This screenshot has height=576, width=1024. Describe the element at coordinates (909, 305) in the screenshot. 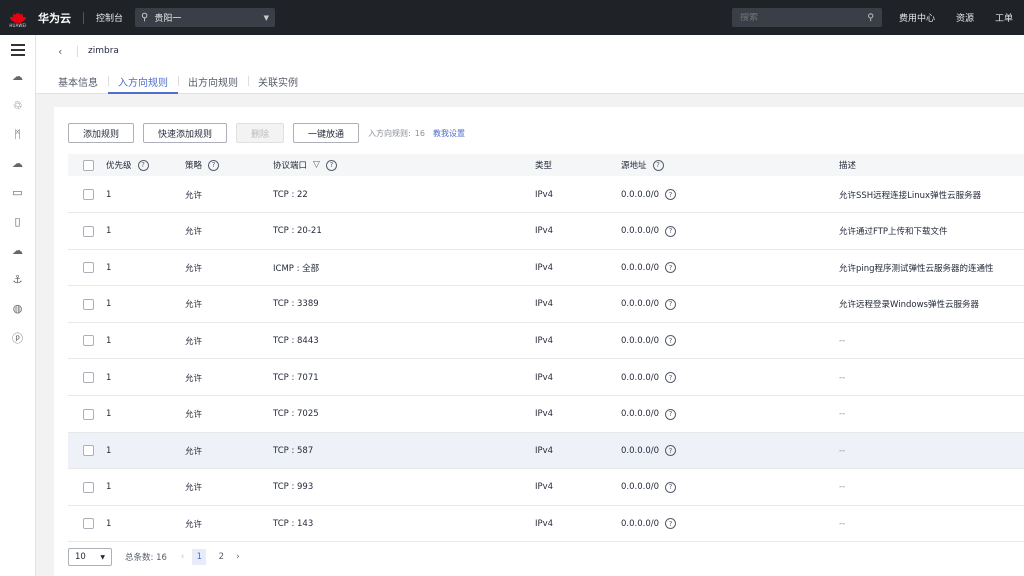

I see `cell-description: 允许远程登录Windows弹性云服务器` at that location.